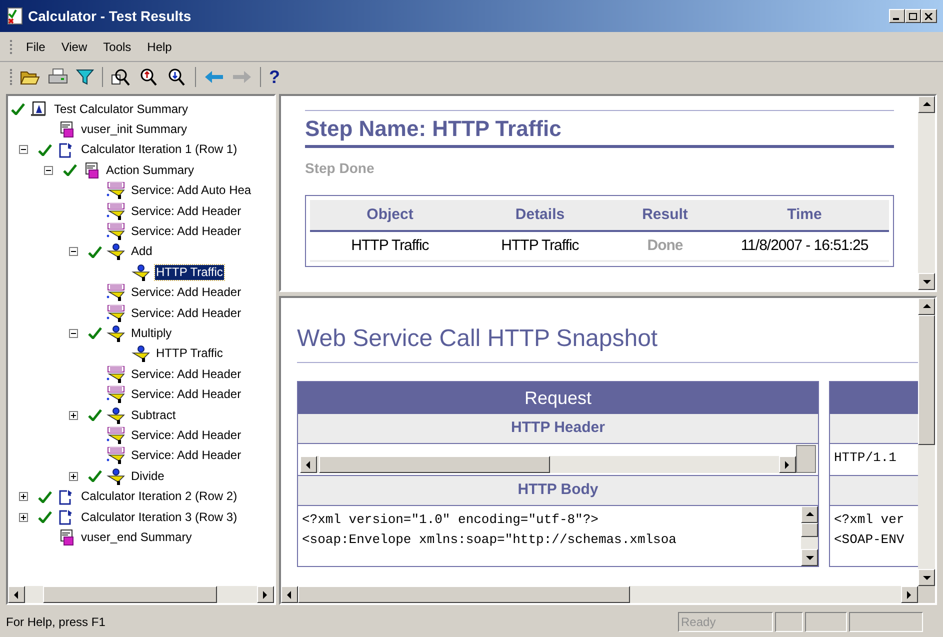  Describe the element at coordinates (433, 129) in the screenshot. I see `step-title: Step Name: HTTP Traffic` at that location.